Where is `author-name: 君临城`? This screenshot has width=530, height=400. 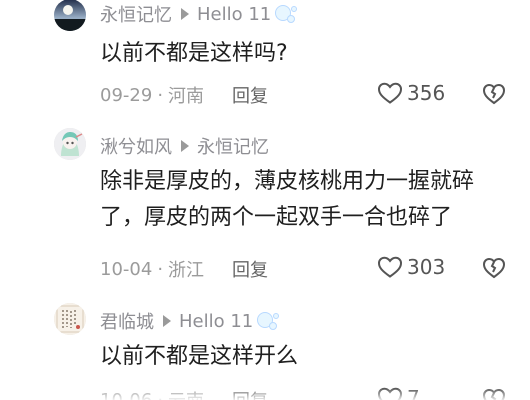 author-name: 君临城 is located at coordinates (127, 321).